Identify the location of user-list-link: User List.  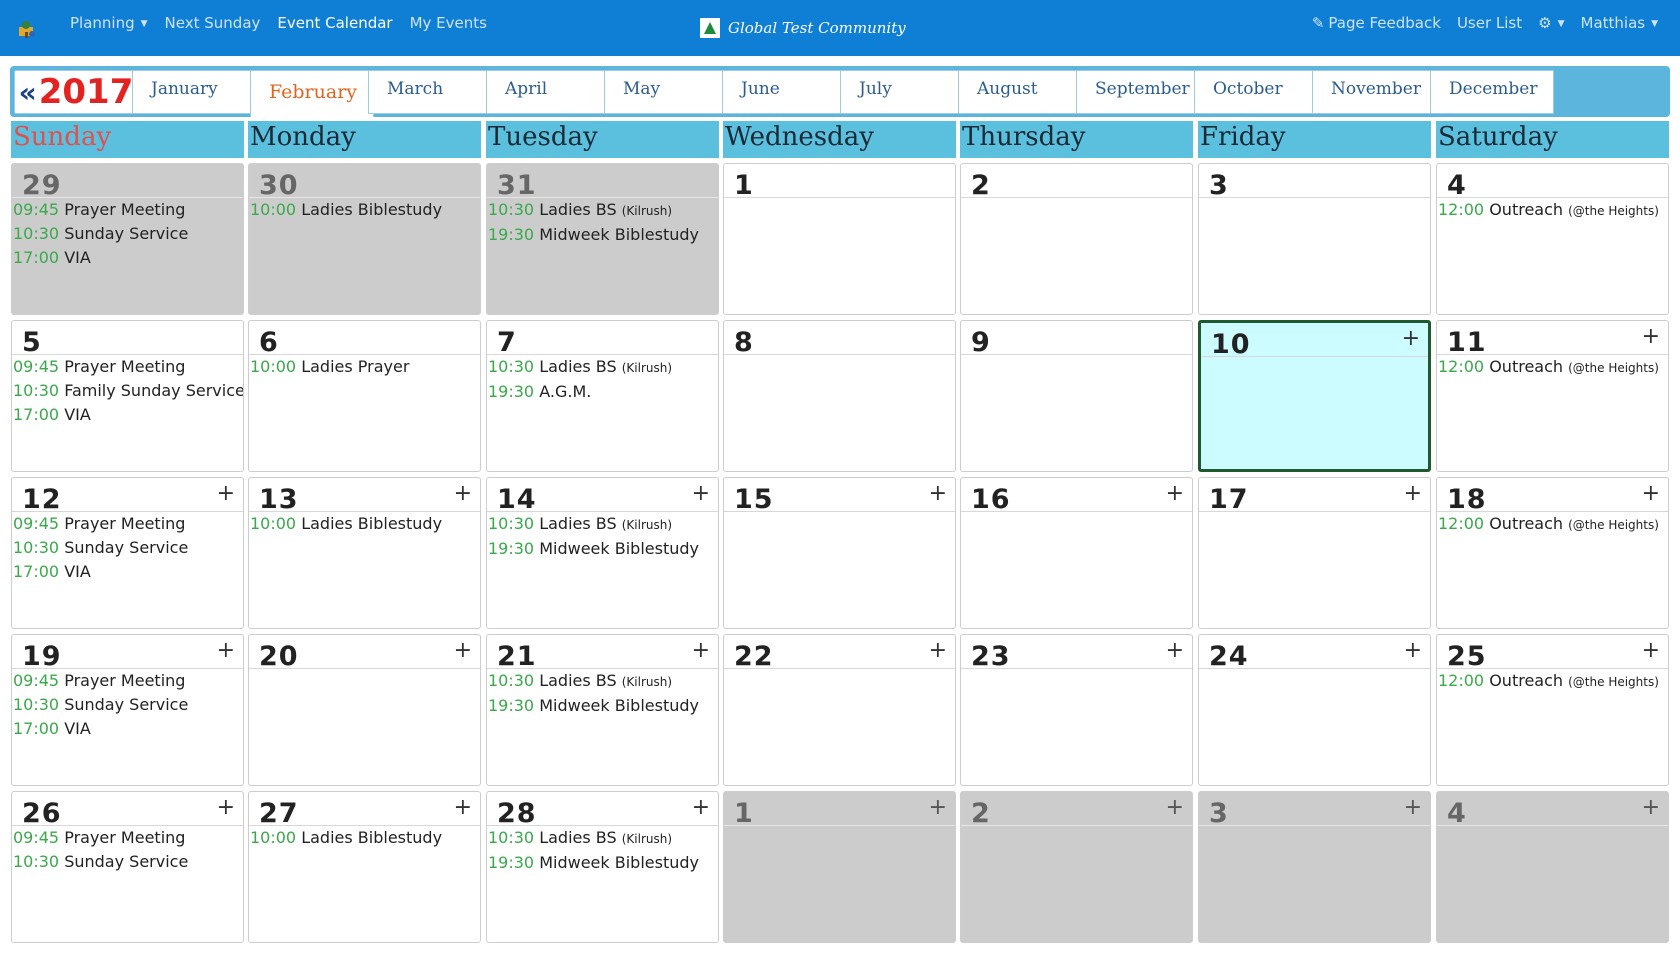
(1489, 23).